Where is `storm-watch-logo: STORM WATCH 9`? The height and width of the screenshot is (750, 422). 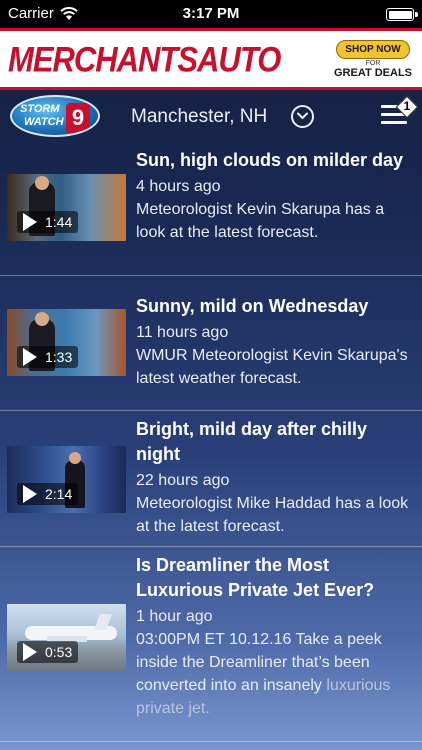
storm-watch-logo: STORM WATCH 9 is located at coordinates (55, 116).